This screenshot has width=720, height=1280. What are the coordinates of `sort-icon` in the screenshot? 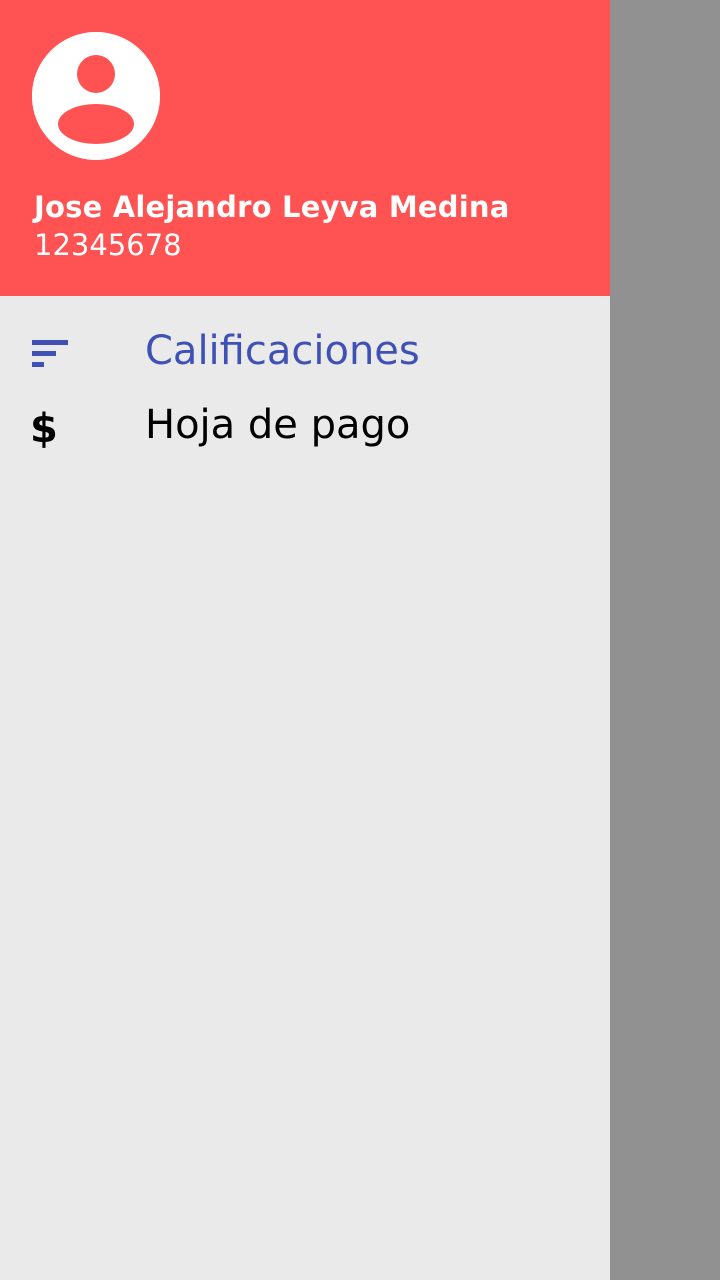 It's located at (50, 352).